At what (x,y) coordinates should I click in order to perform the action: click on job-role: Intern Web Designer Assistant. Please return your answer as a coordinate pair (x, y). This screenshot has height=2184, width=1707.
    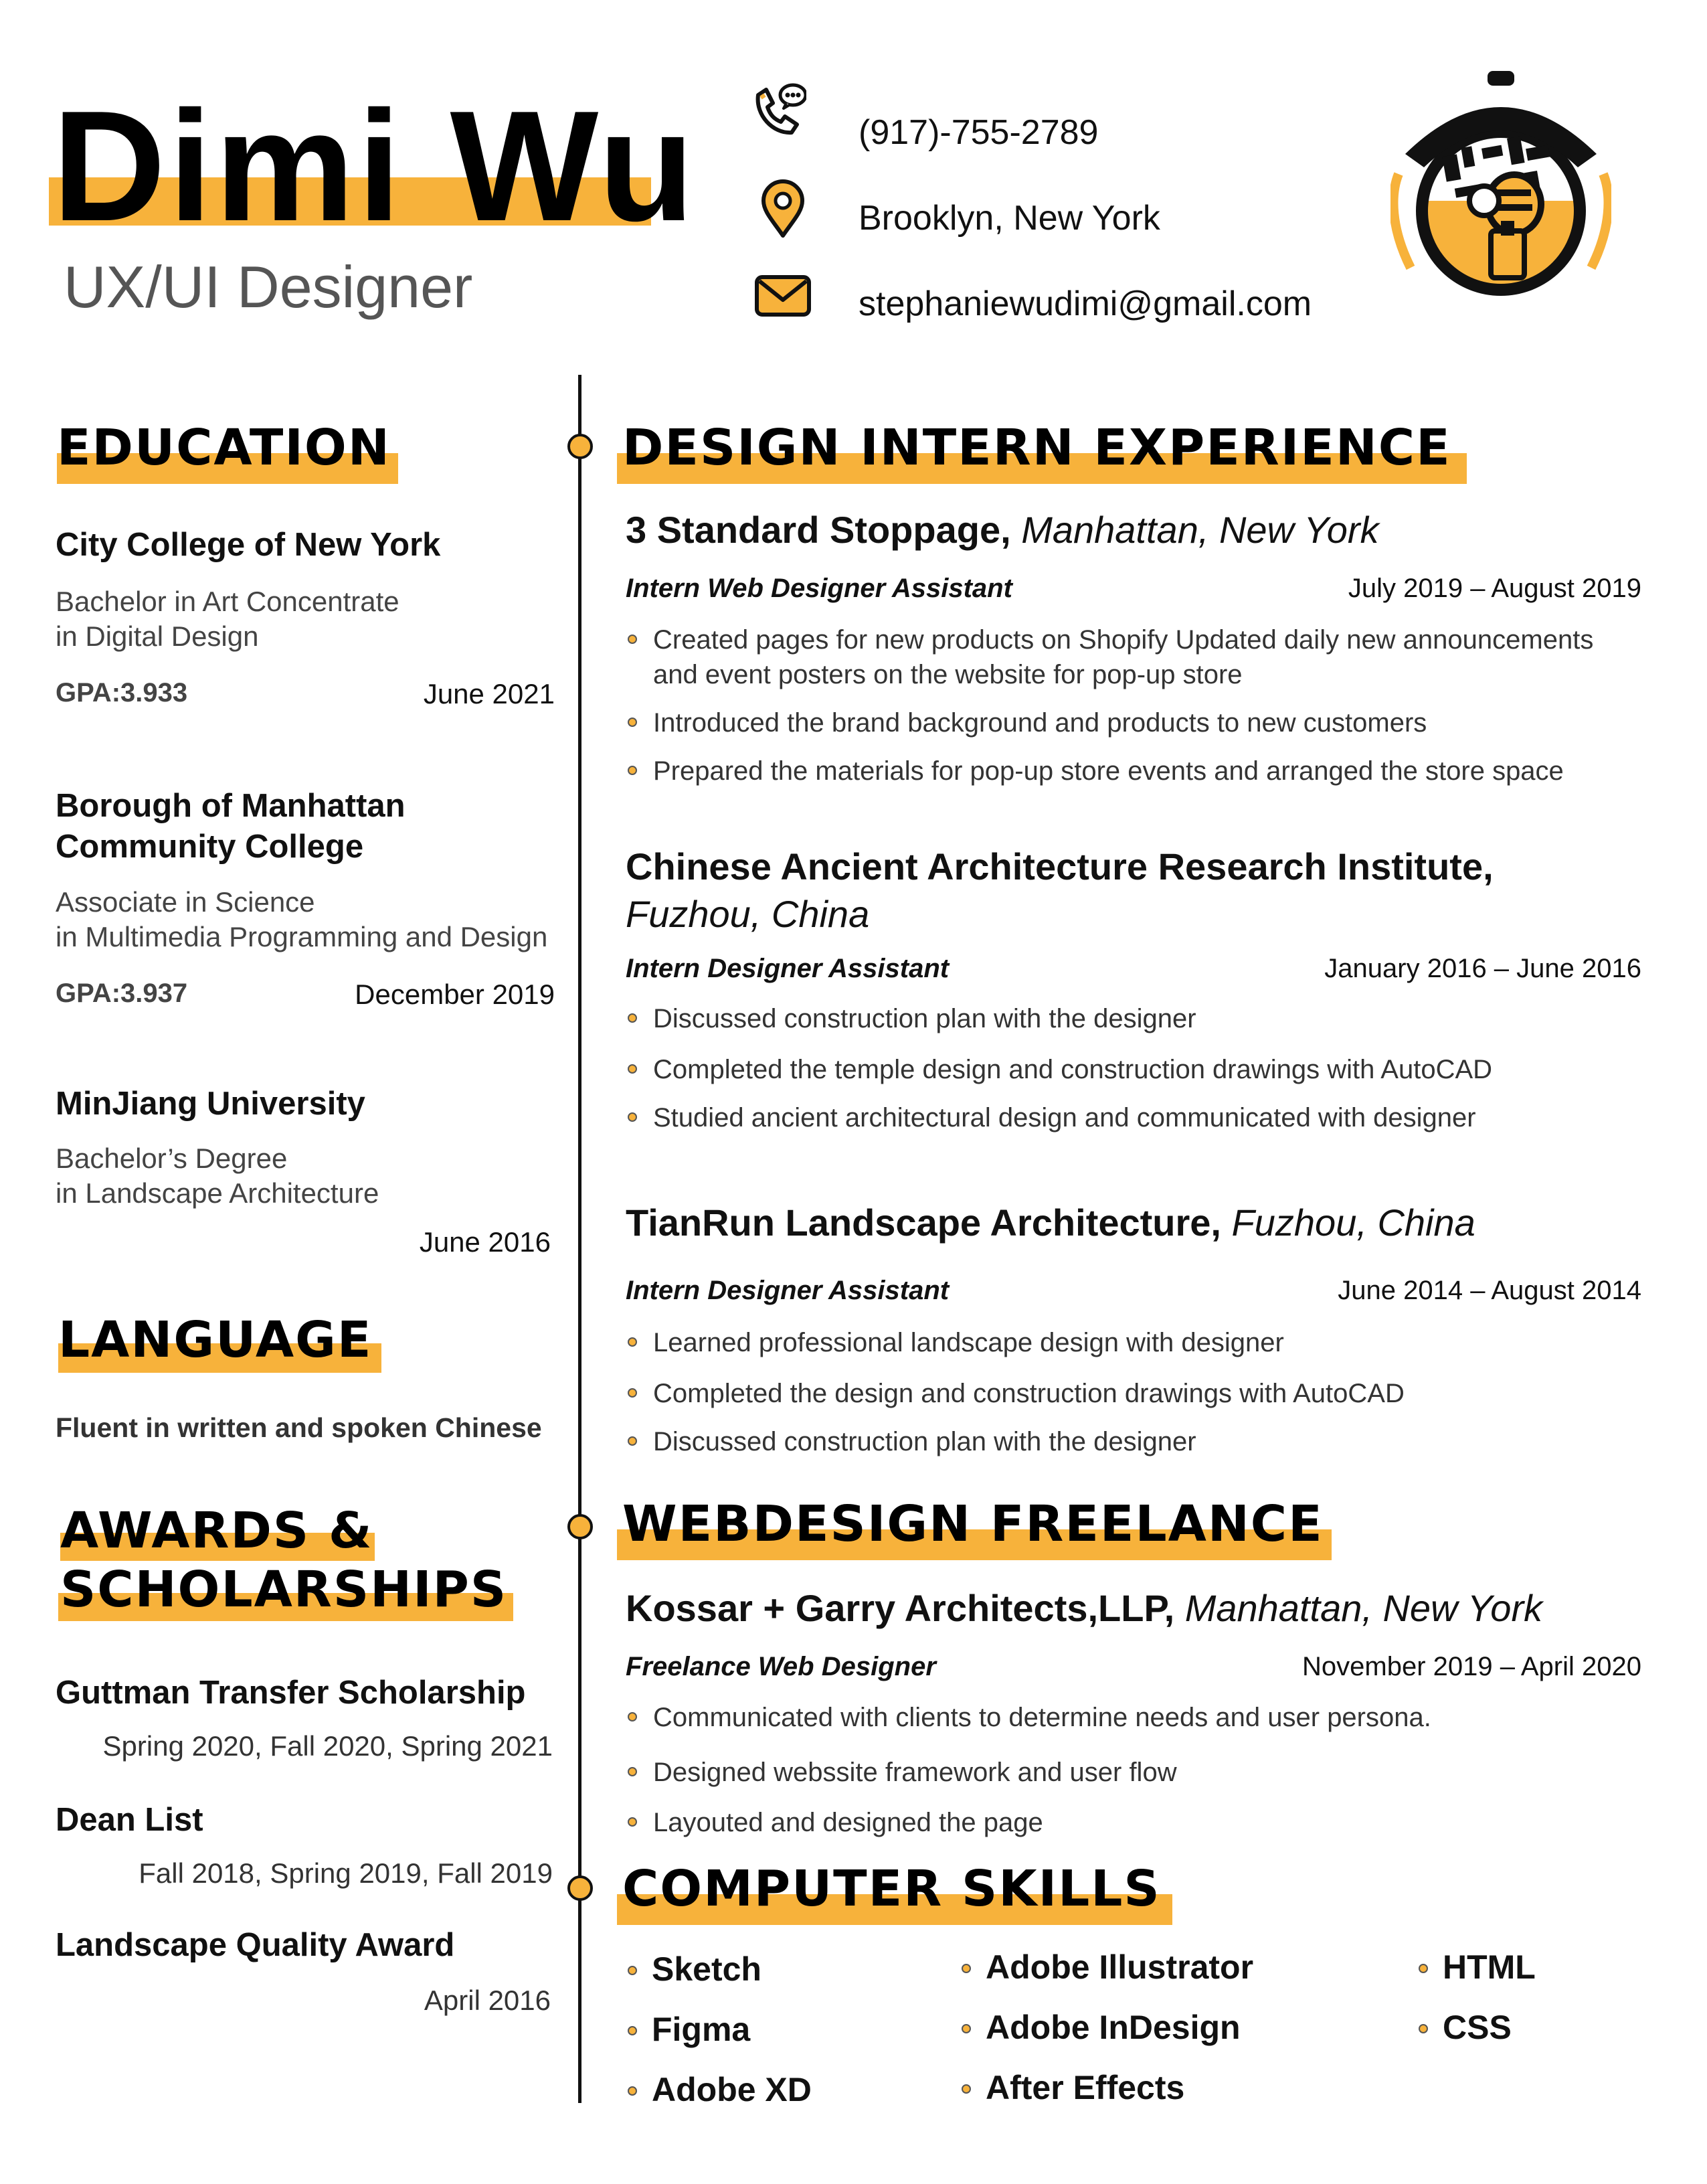
    Looking at the image, I should click on (819, 588).